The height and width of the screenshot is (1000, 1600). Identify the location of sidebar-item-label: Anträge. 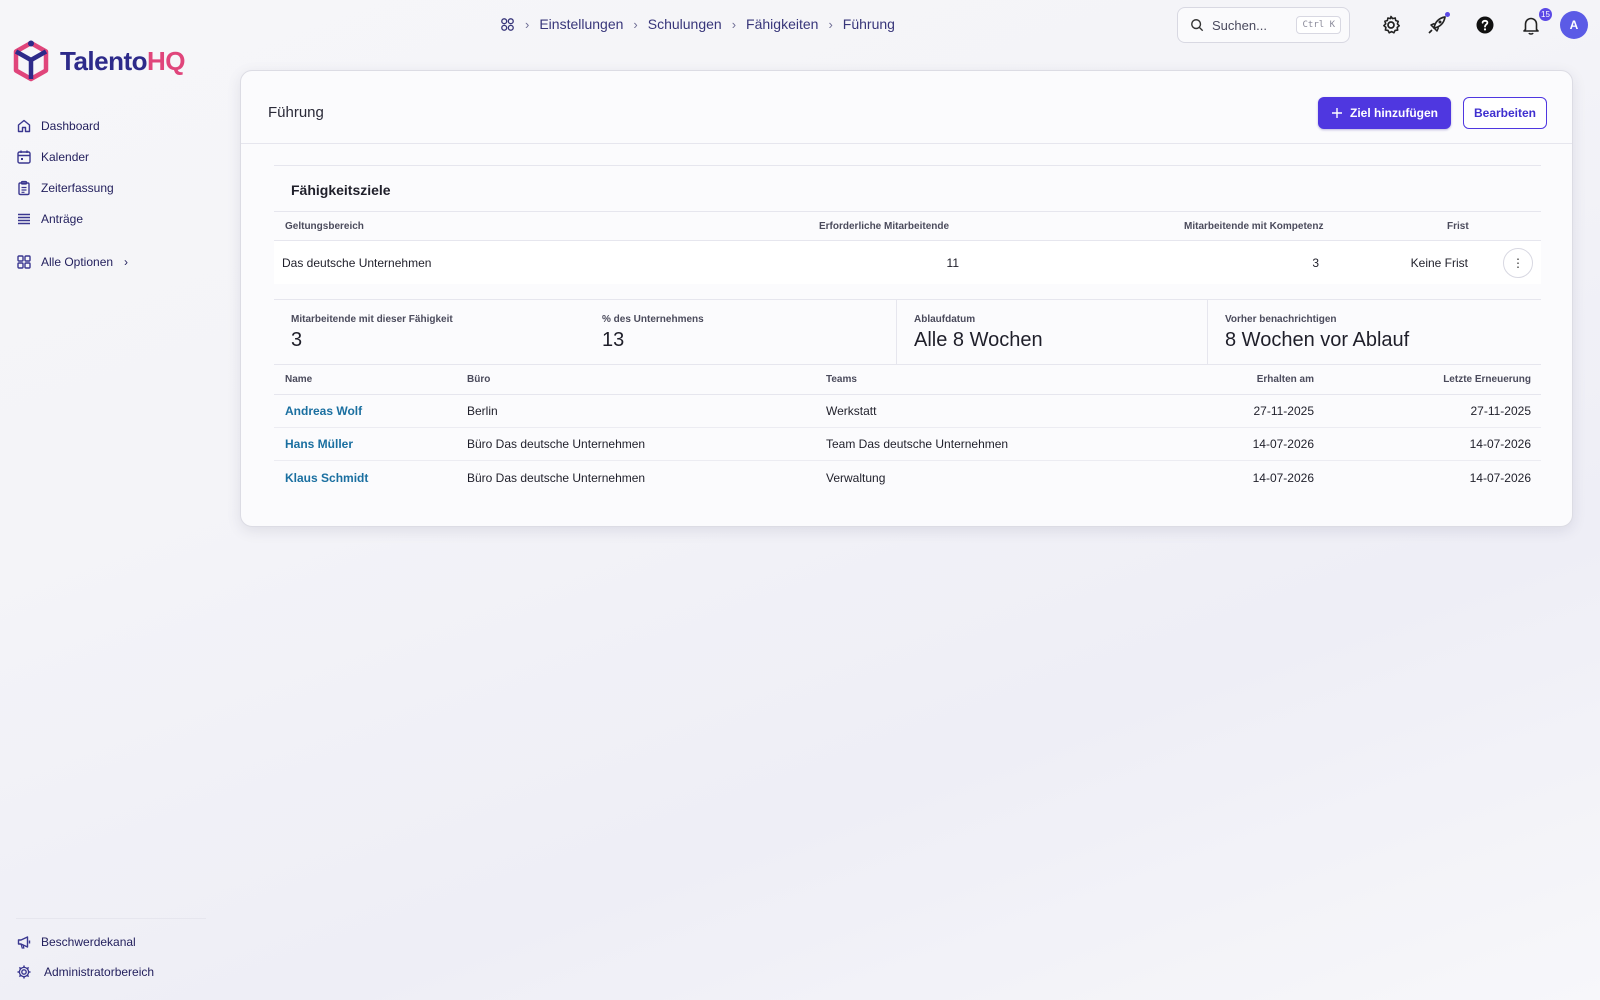
(62, 218).